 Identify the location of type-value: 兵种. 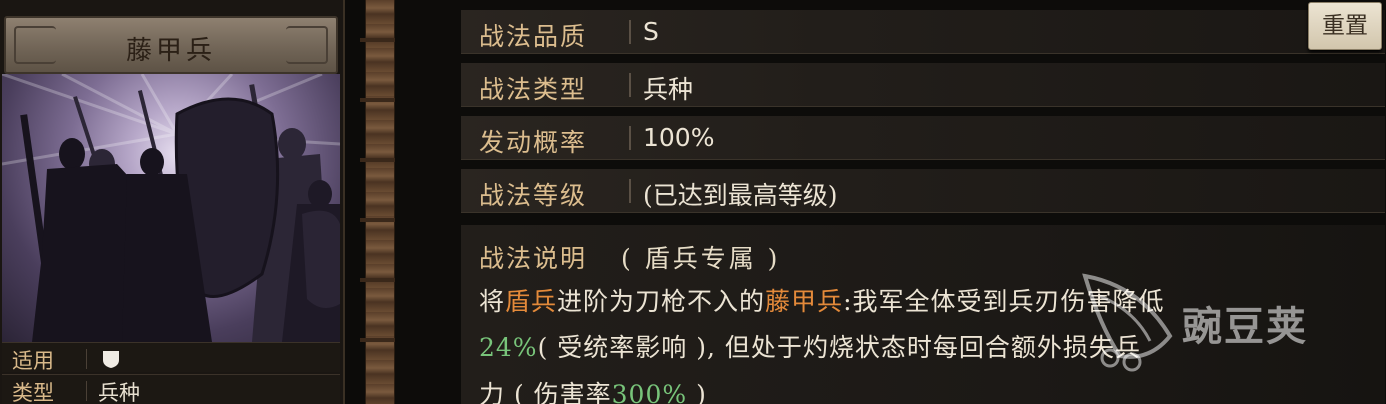
(119, 392).